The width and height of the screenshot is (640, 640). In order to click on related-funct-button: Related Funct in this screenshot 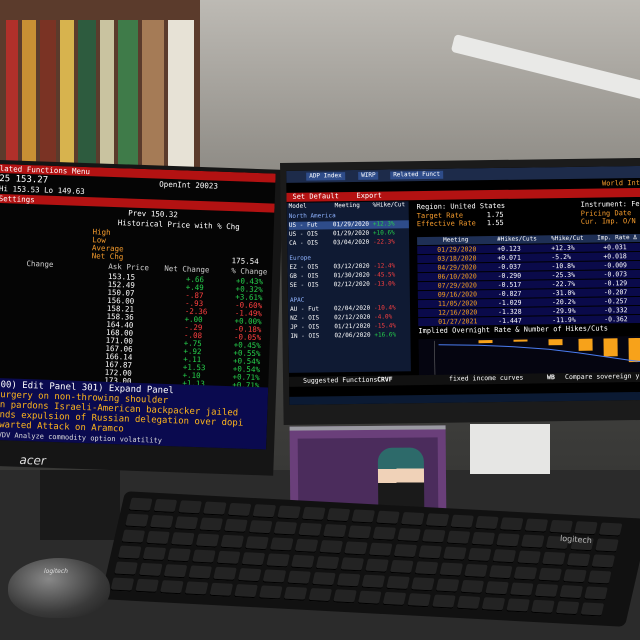, I will do `click(417, 175)`.